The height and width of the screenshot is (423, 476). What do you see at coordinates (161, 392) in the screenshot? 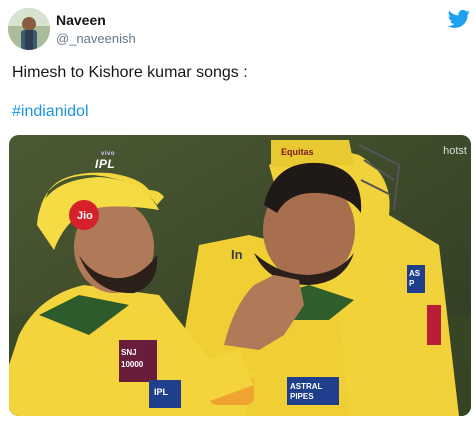
I see `ipl-sleeve-logo: IPL` at bounding box center [161, 392].